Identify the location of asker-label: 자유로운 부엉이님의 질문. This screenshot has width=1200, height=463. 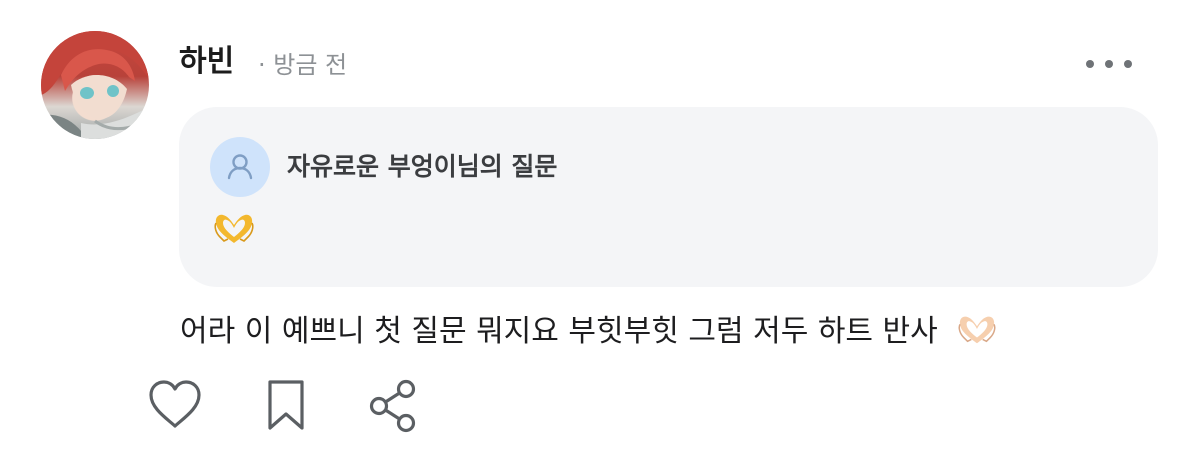
(422, 166).